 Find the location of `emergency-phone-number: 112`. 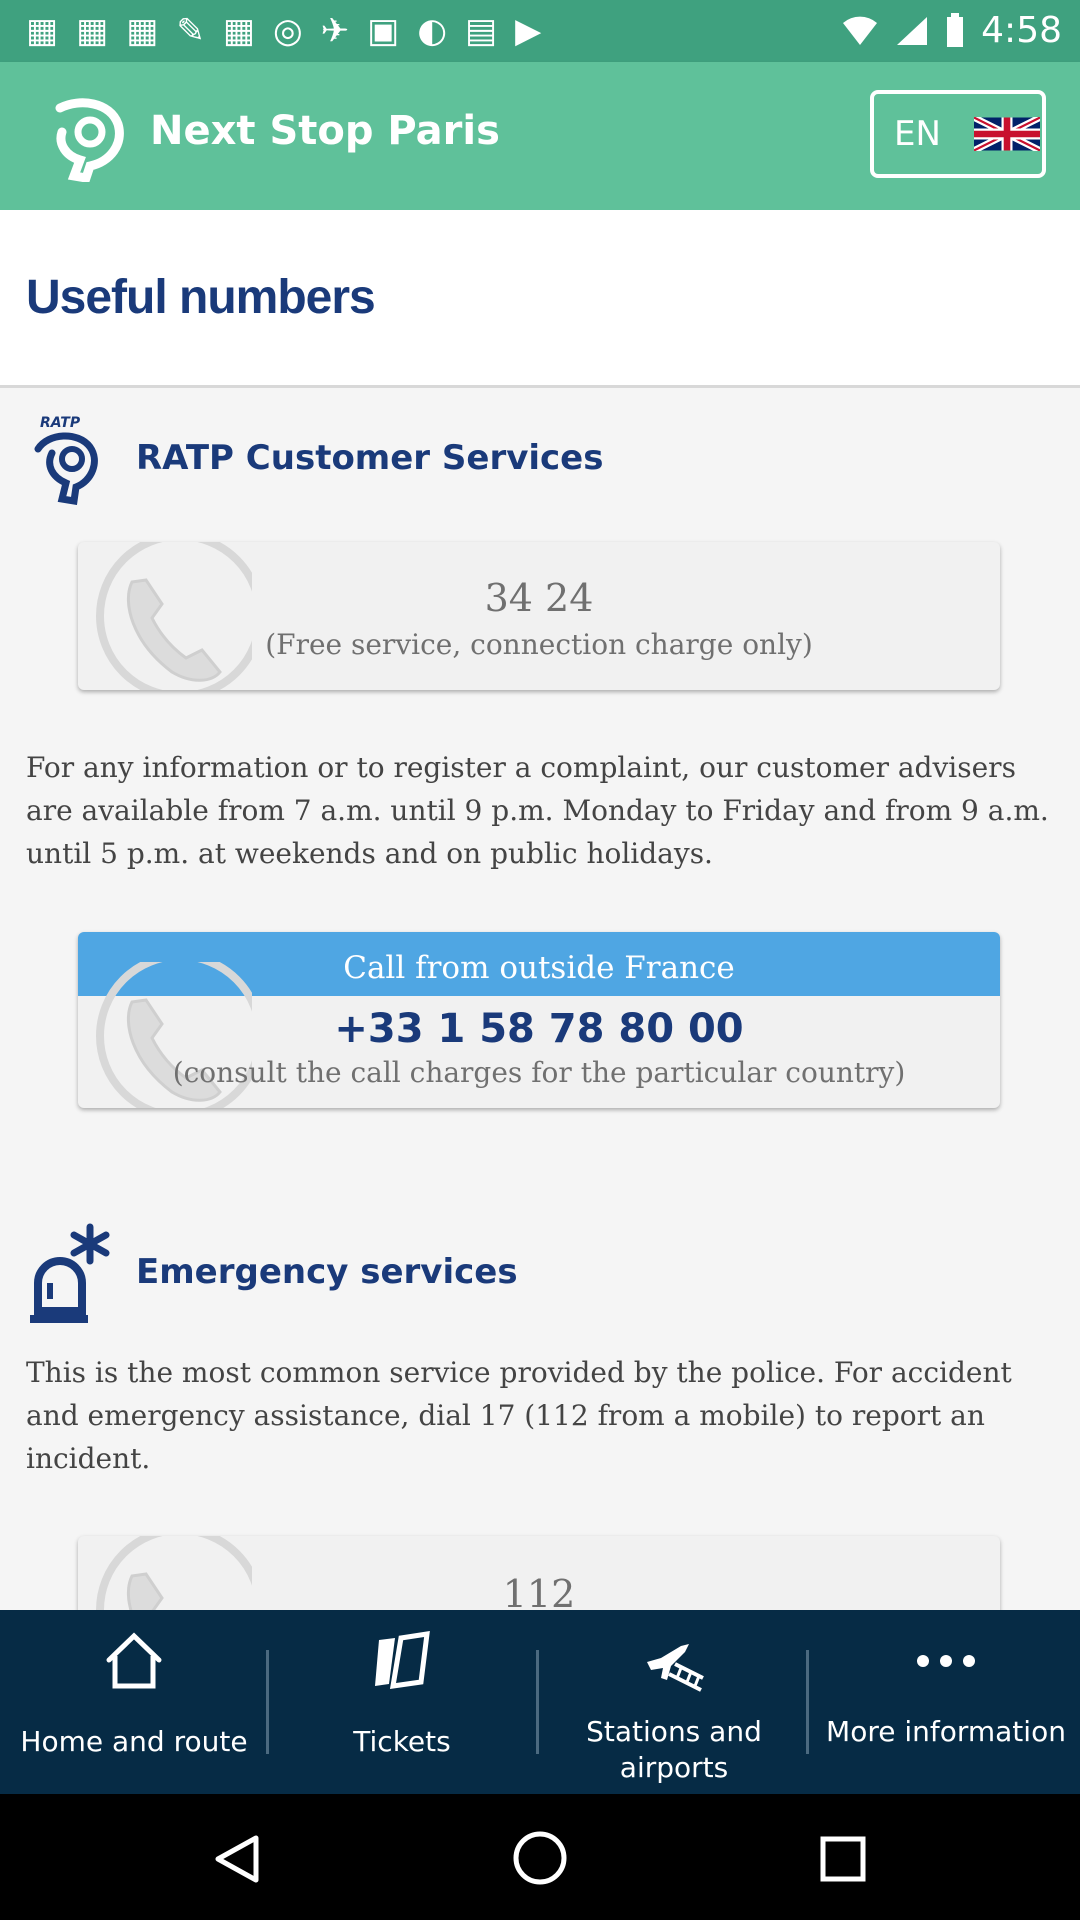

emergency-phone-number: 112 is located at coordinates (539, 1591).